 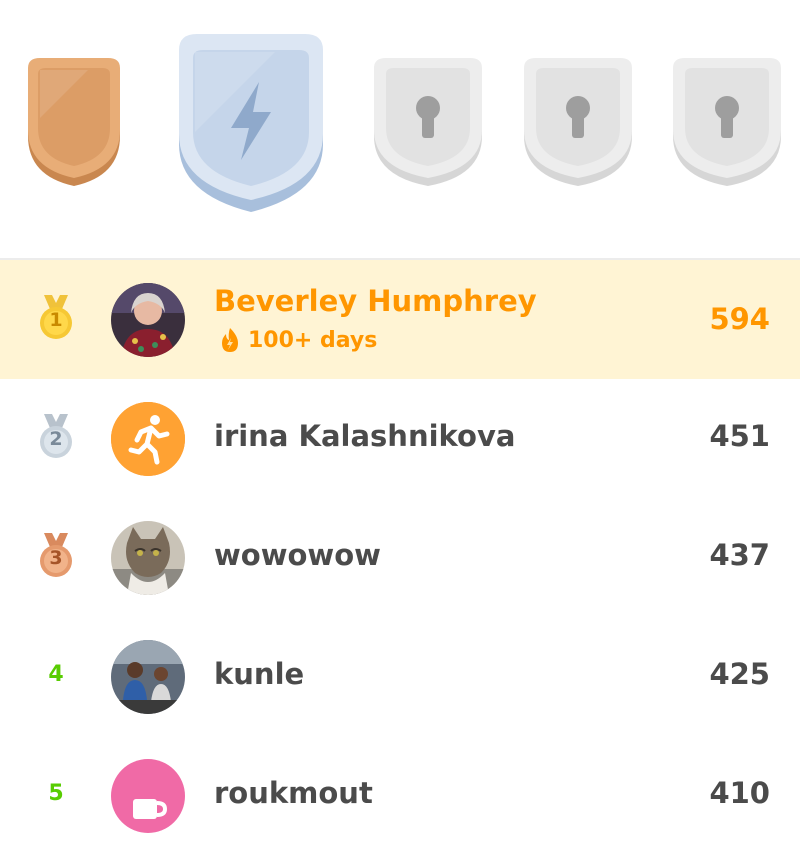 I want to click on lightning-bolt-icon, so click(x=251, y=123).